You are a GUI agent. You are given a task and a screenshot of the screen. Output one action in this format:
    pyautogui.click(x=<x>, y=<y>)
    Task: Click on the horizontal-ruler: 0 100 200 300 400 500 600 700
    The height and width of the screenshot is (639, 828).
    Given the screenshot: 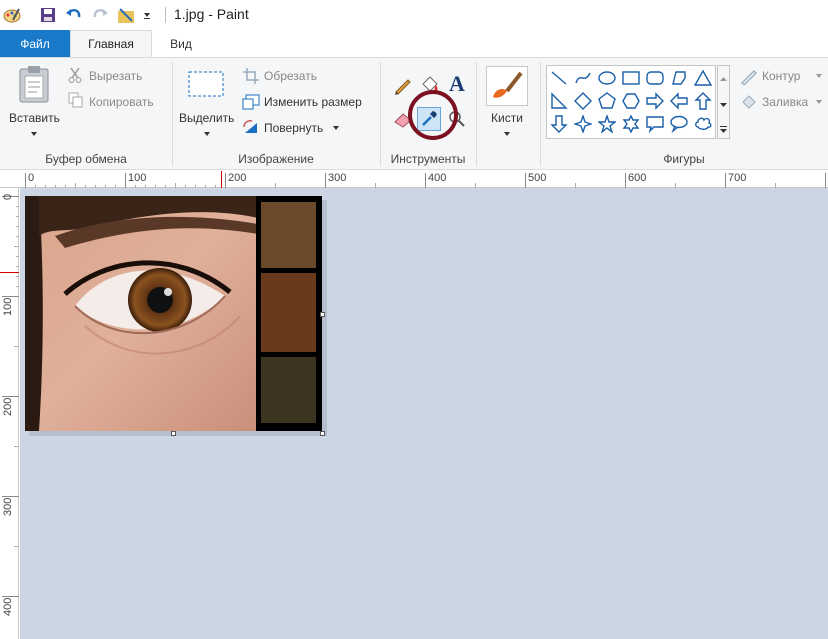 What is the action you would take?
    pyautogui.click(x=414, y=179)
    